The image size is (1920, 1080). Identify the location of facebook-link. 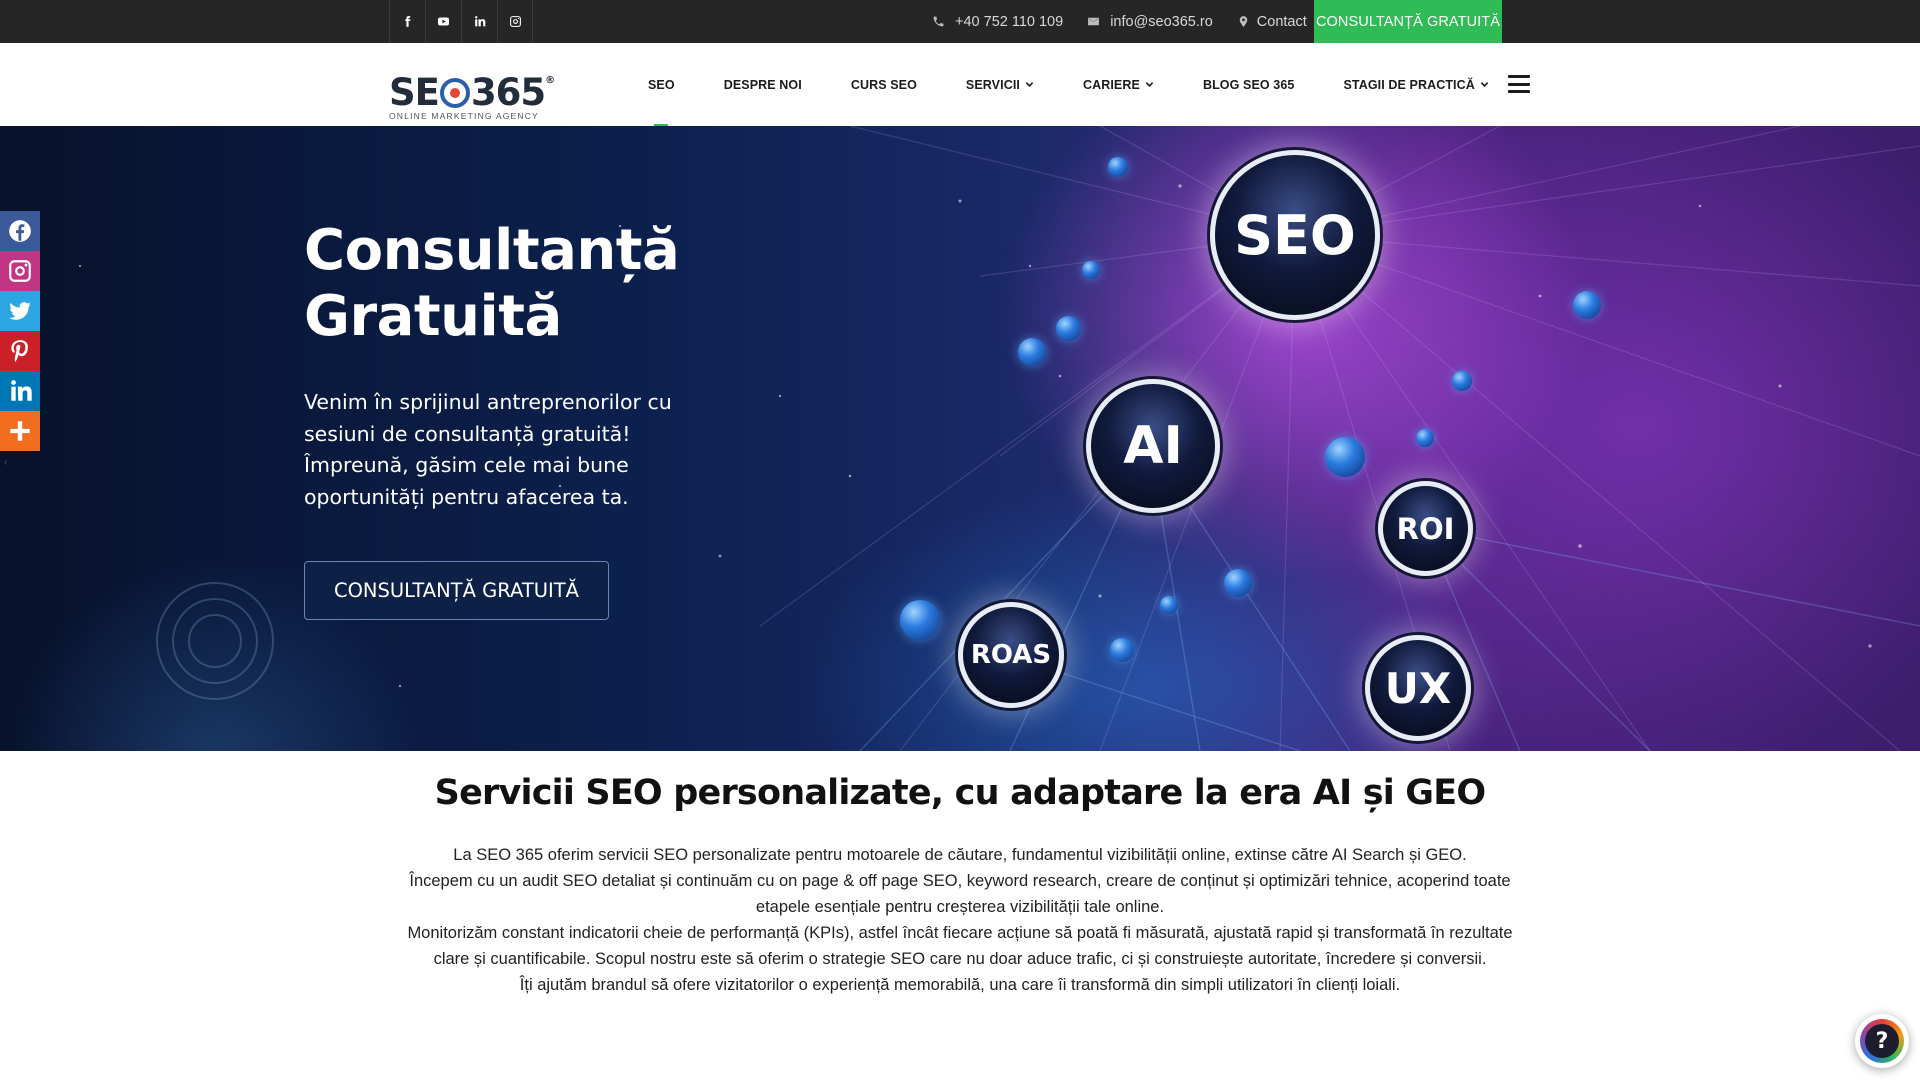
(407, 21).